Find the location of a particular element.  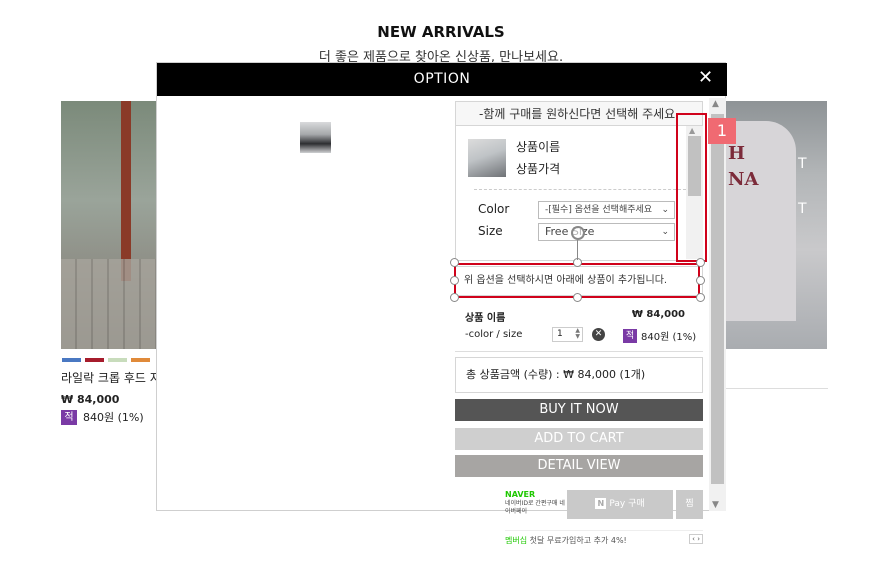

size-label: Size is located at coordinates (490, 231).